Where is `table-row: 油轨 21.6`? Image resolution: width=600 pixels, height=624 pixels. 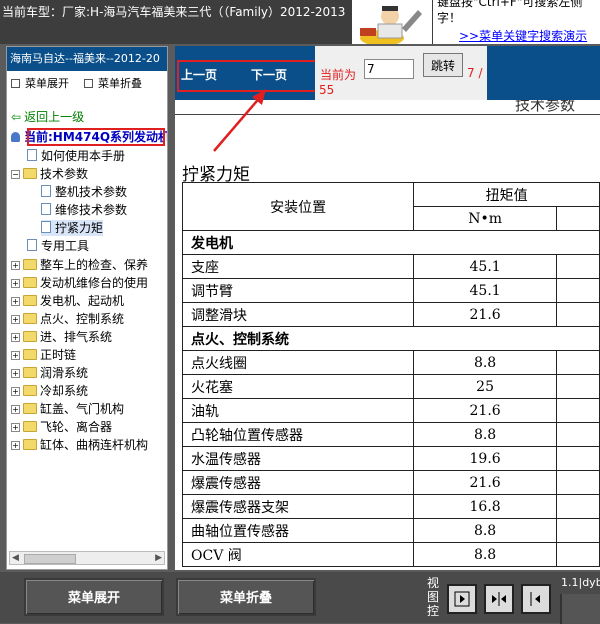
table-row: 油轨 21.6 is located at coordinates (390, 410).